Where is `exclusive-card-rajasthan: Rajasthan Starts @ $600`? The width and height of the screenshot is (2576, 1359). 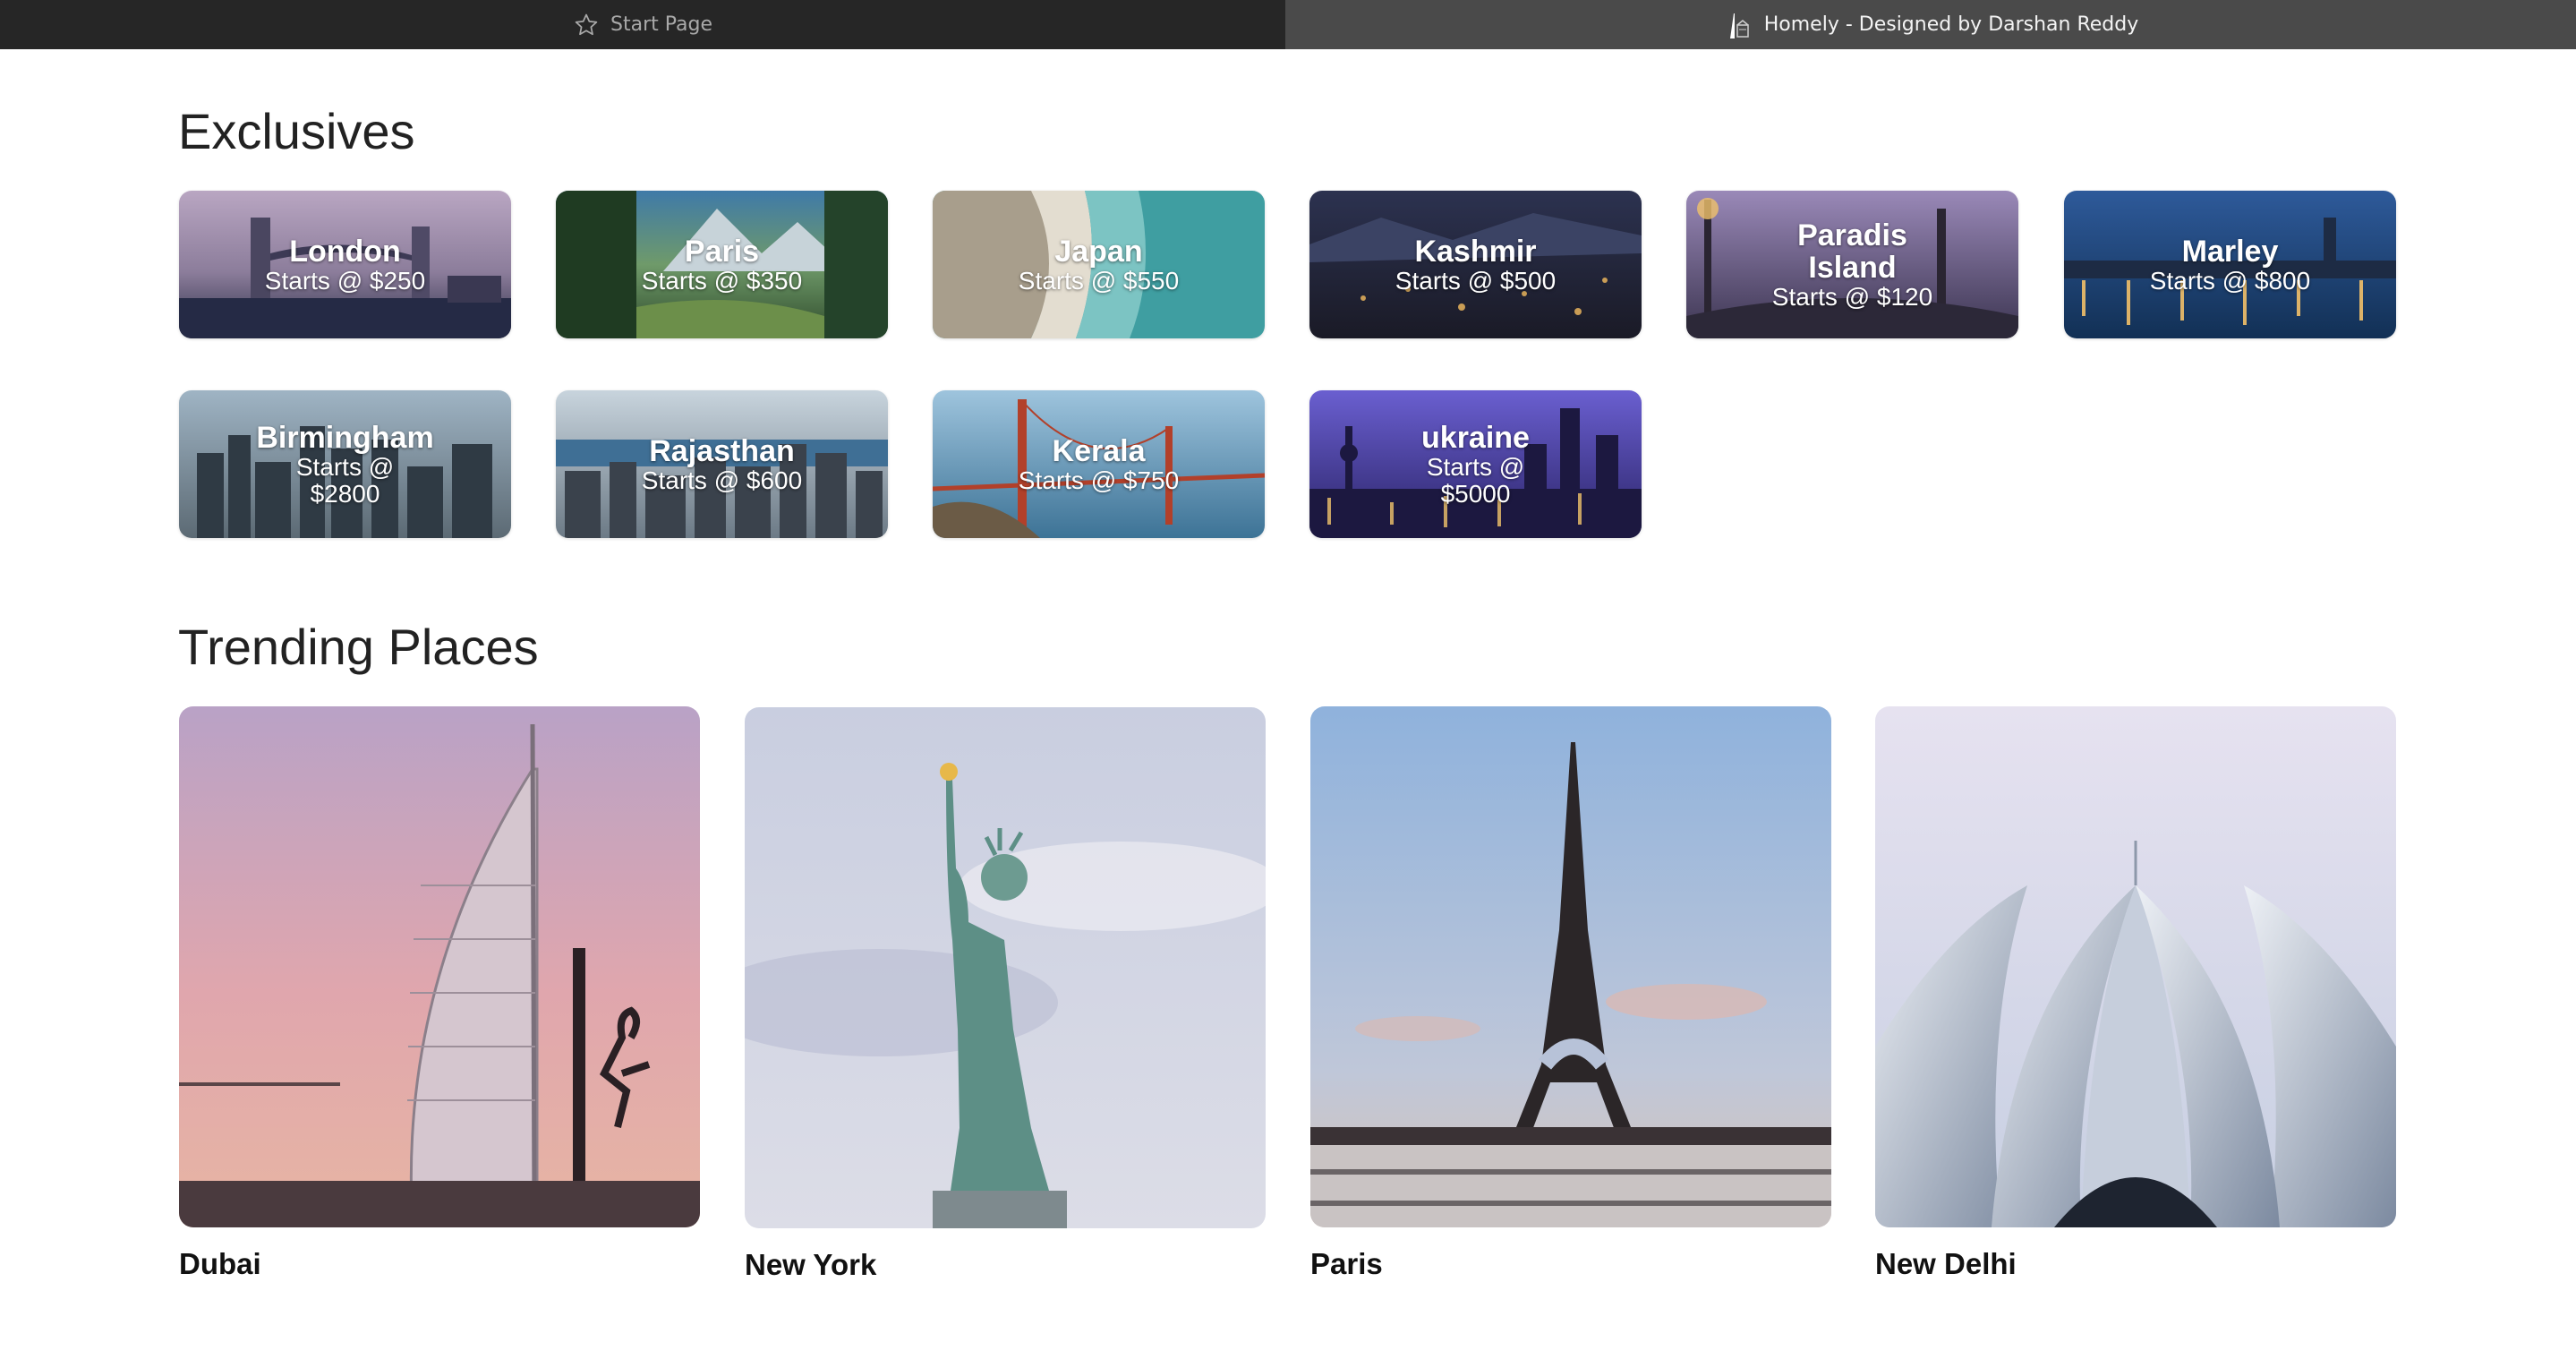 exclusive-card-rajasthan: Rajasthan Starts @ $600 is located at coordinates (722, 464).